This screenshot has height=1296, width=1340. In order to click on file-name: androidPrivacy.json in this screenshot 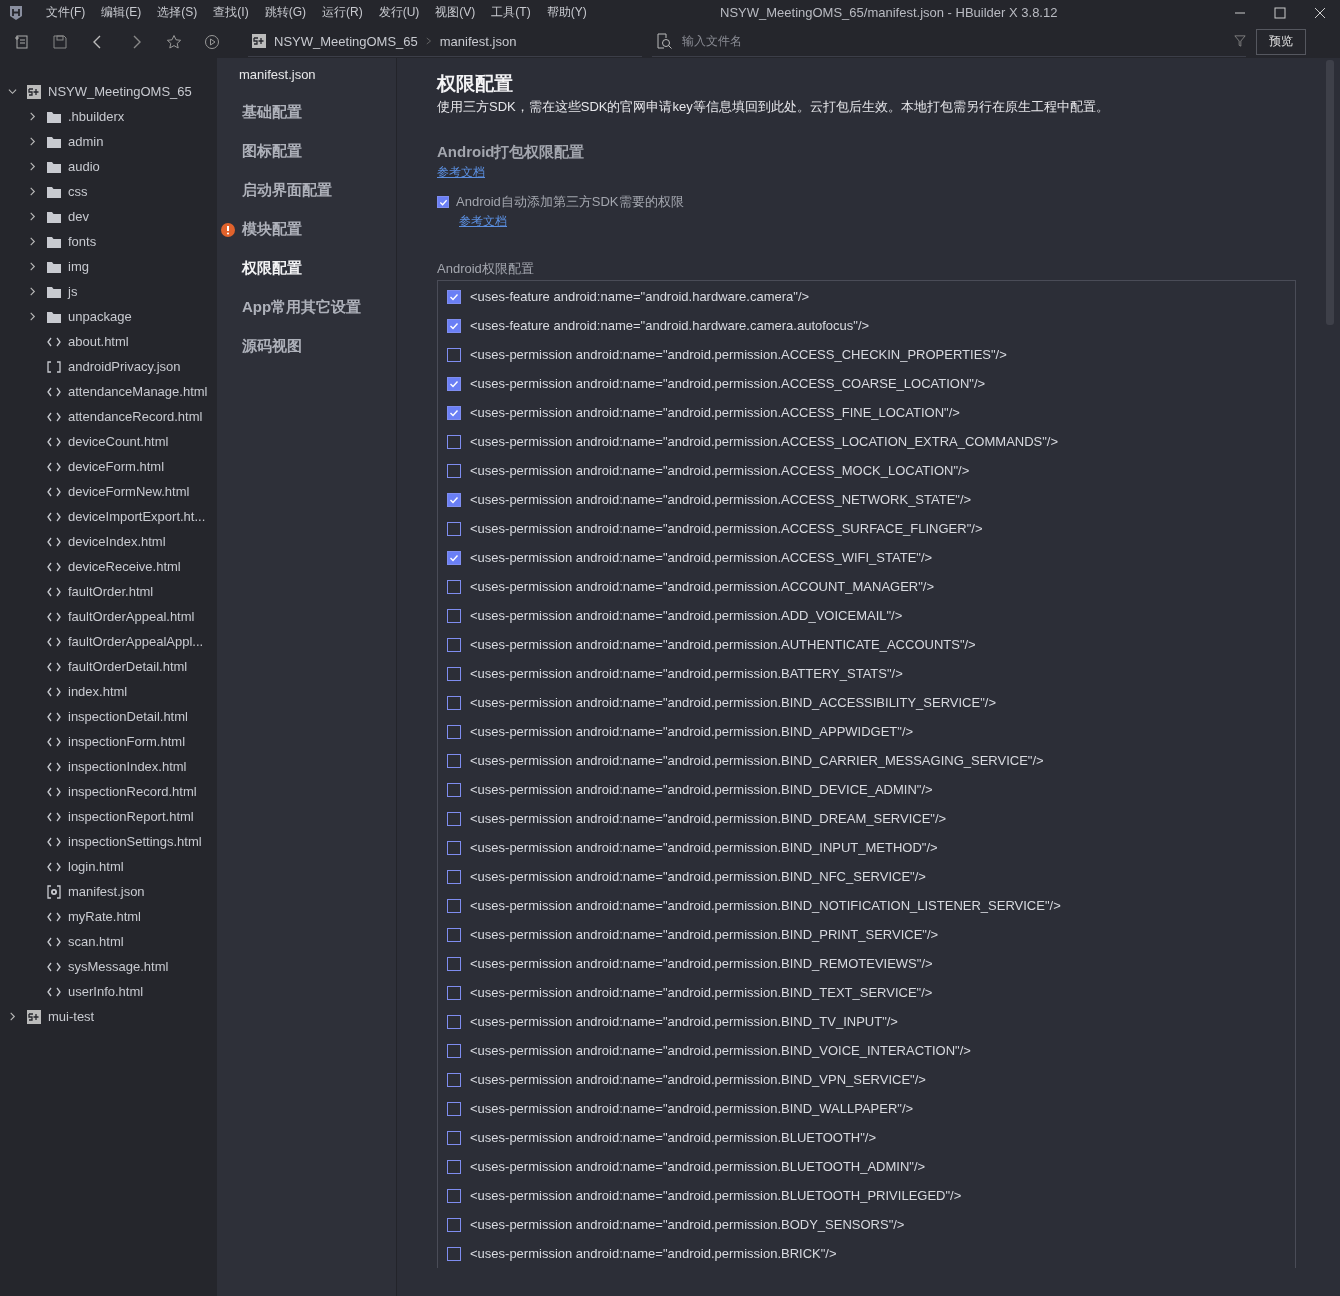, I will do `click(124, 366)`.